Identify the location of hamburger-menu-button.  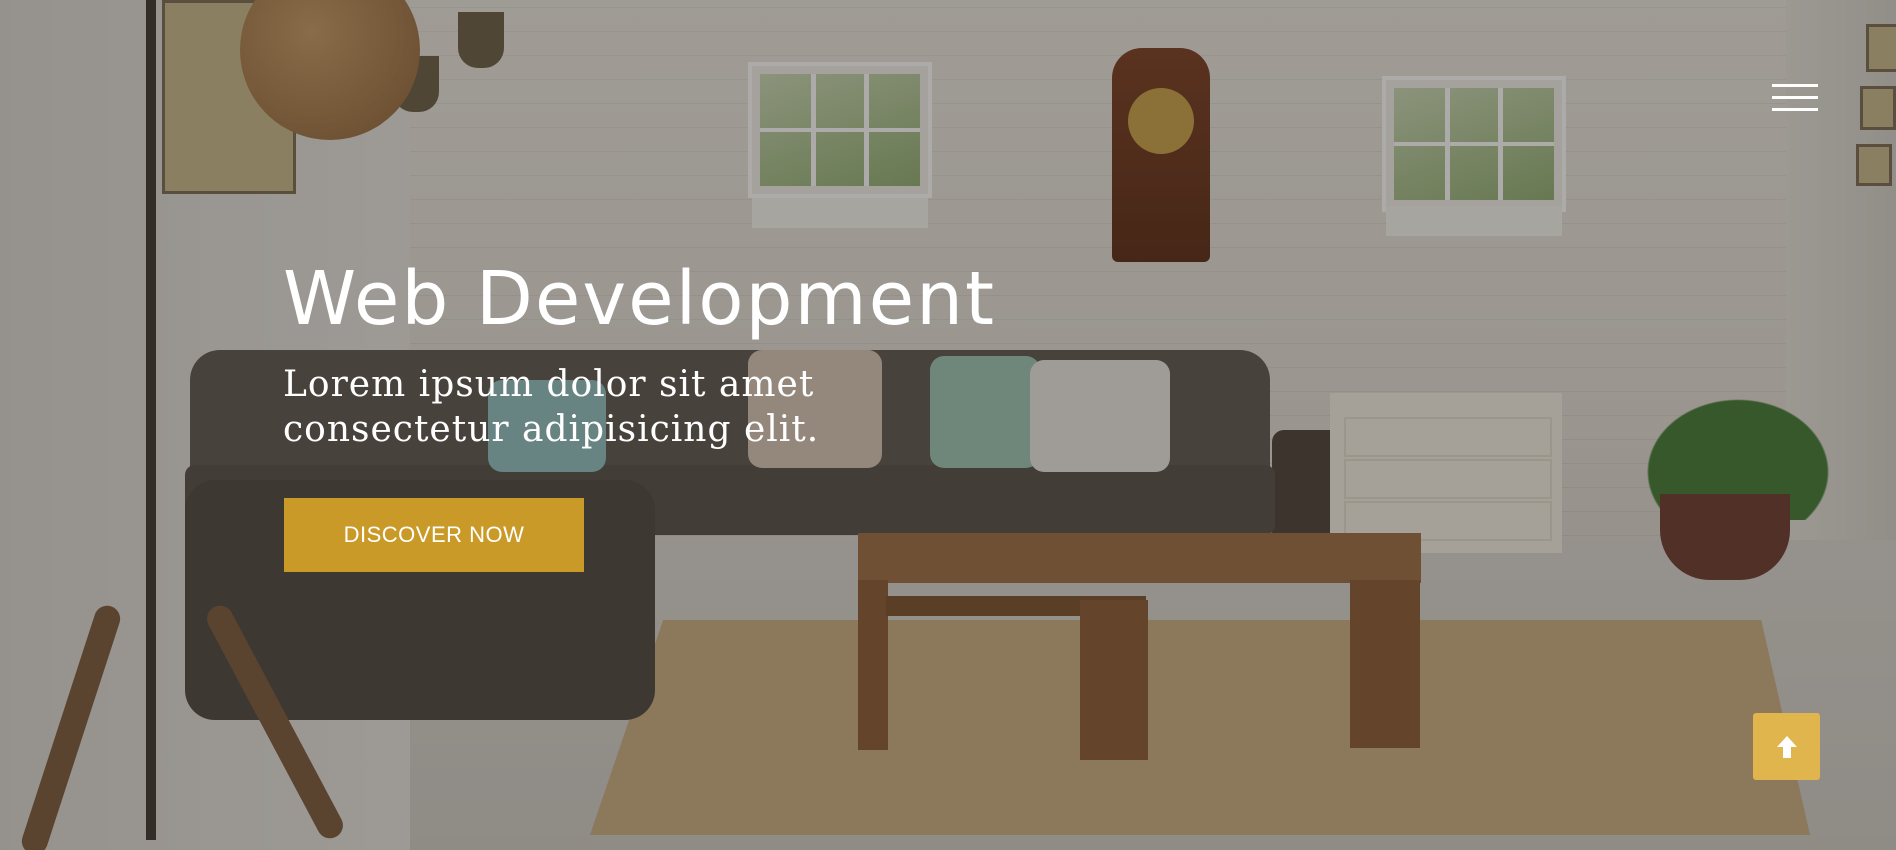
(1796, 100).